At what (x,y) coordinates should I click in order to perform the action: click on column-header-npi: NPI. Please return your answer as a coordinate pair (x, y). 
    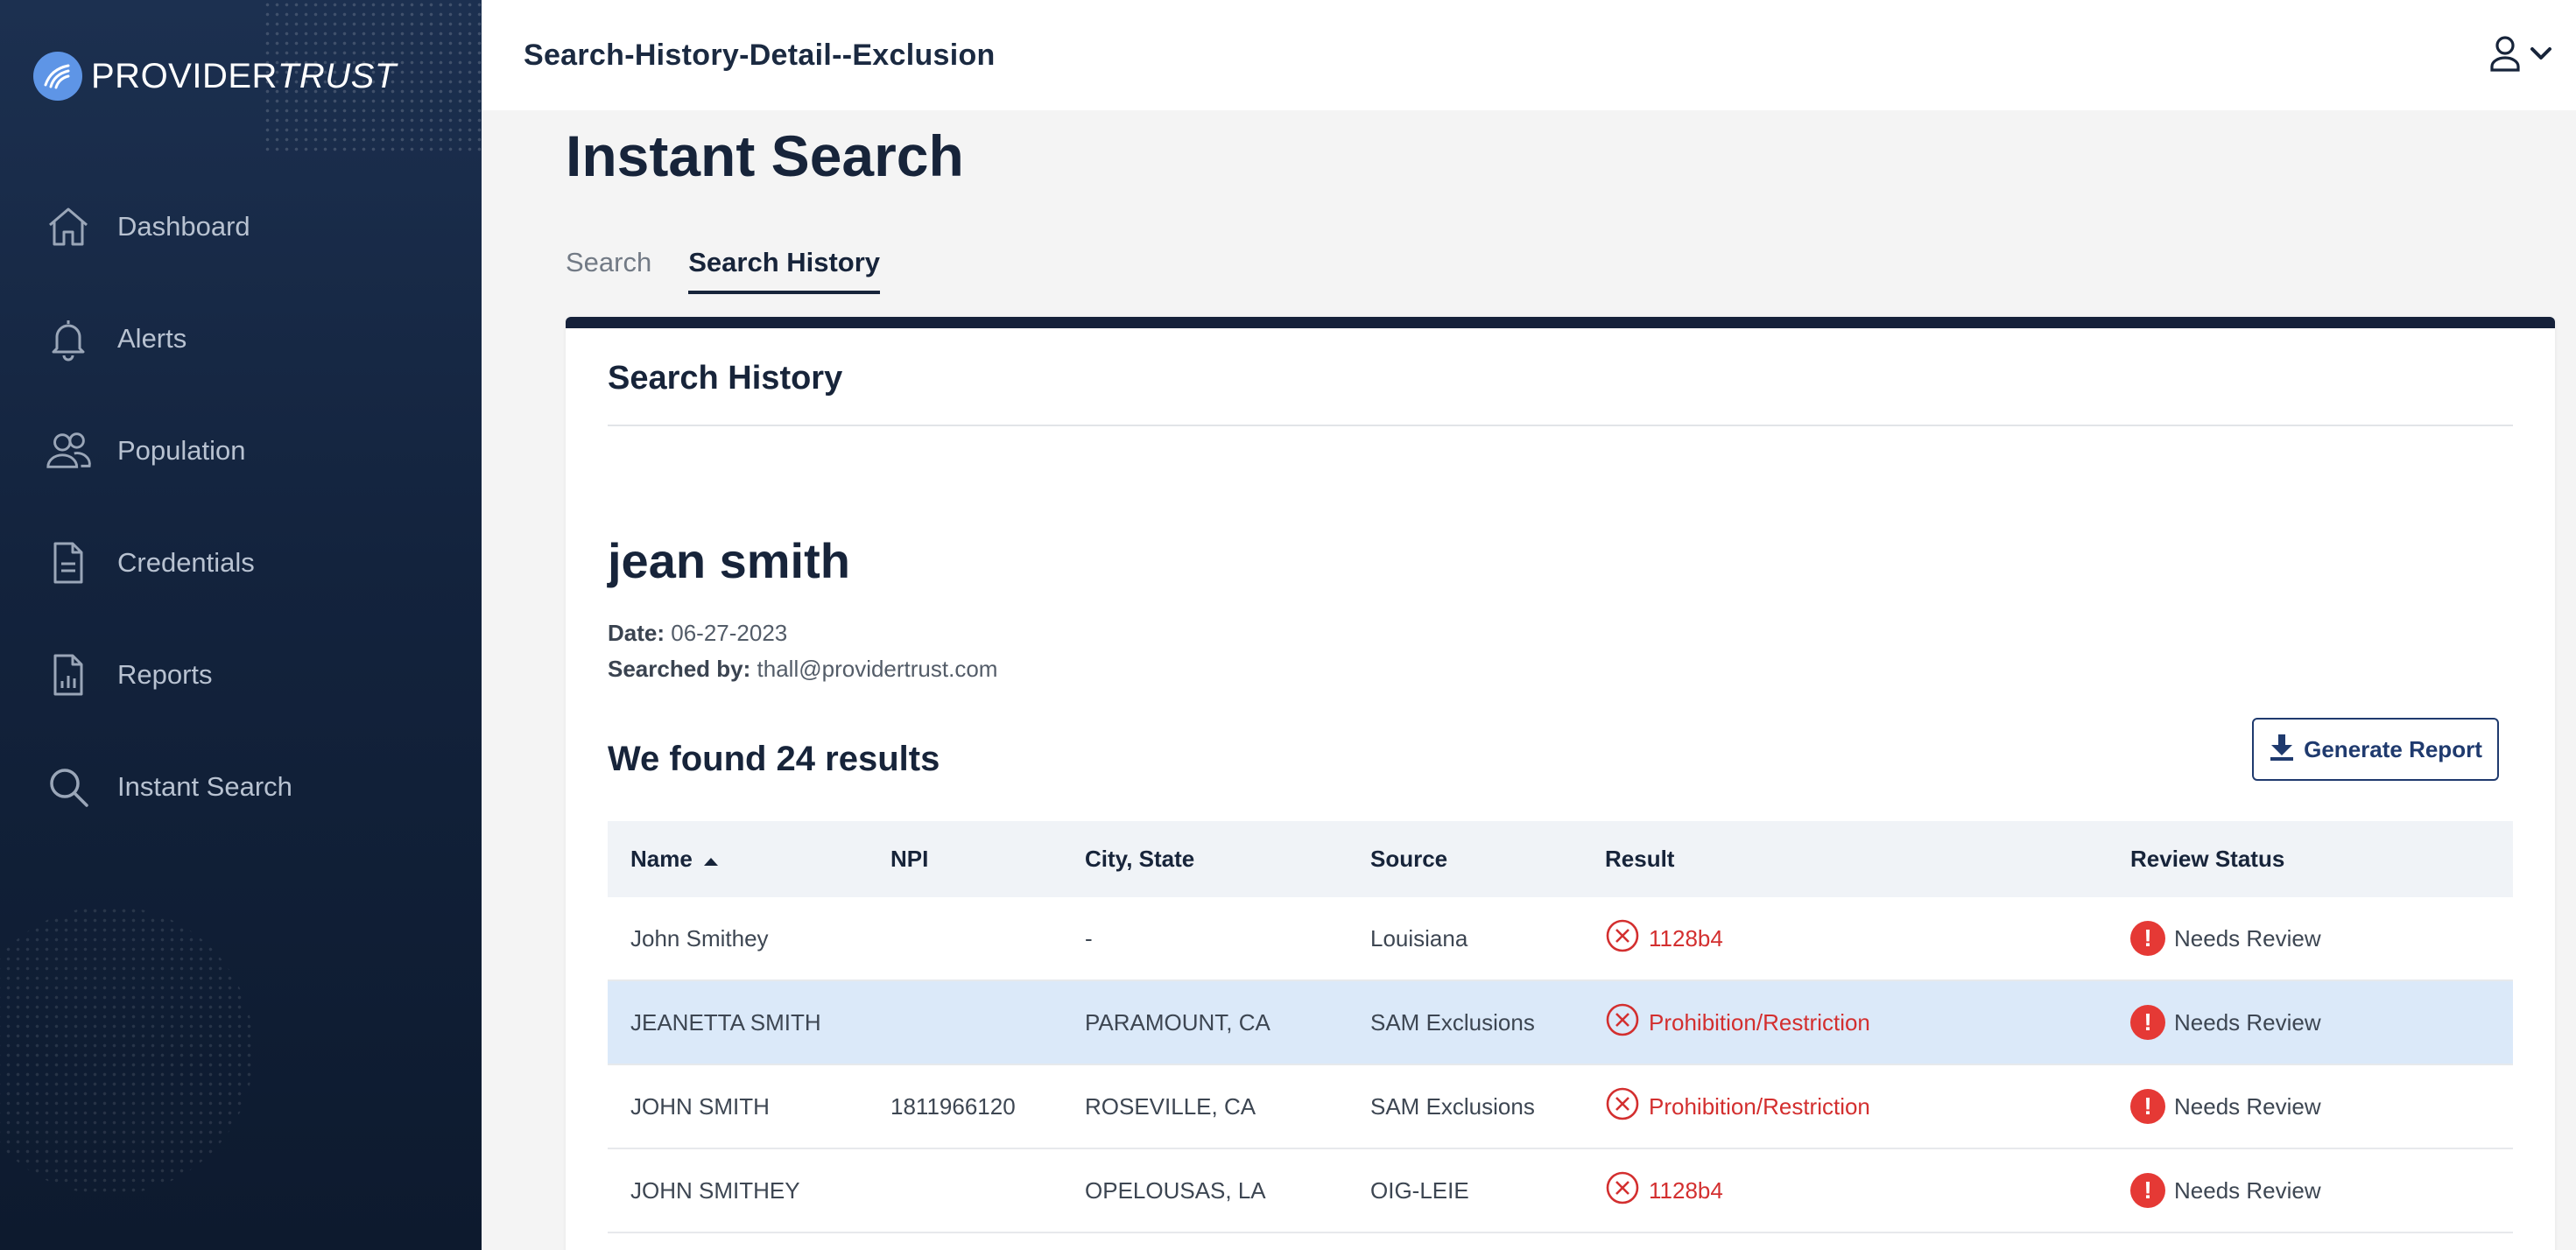
    Looking at the image, I should click on (965, 860).